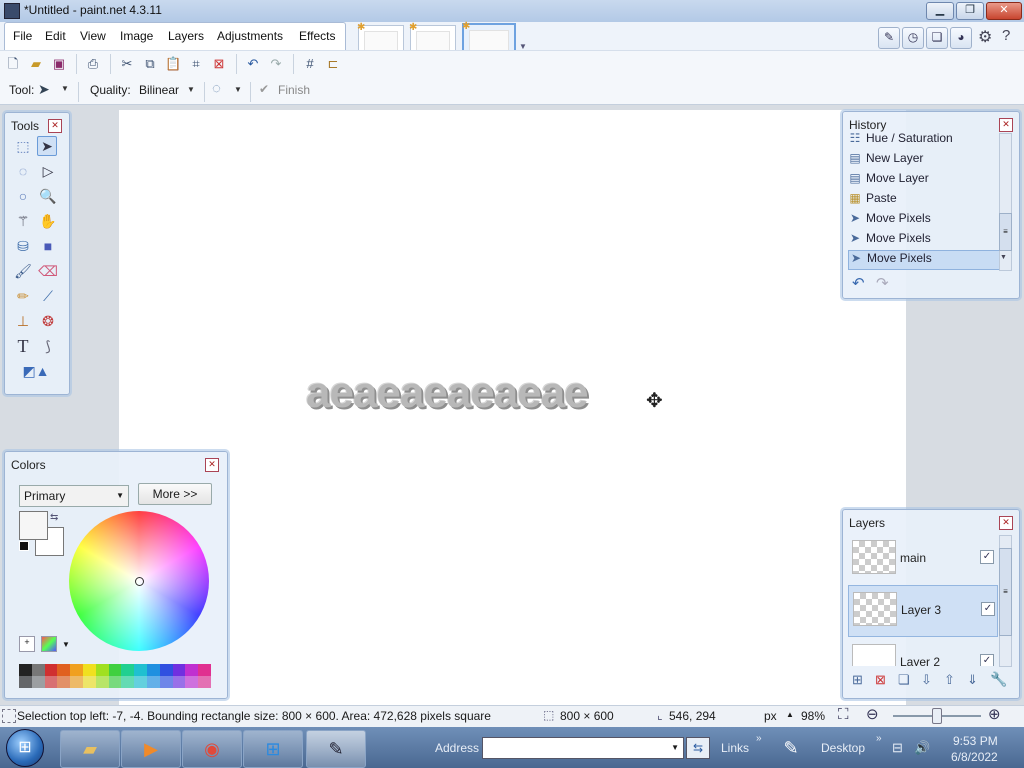  What do you see at coordinates (336, 749) in the screenshot?
I see `paintnet-taskbar-icon: ✎` at bounding box center [336, 749].